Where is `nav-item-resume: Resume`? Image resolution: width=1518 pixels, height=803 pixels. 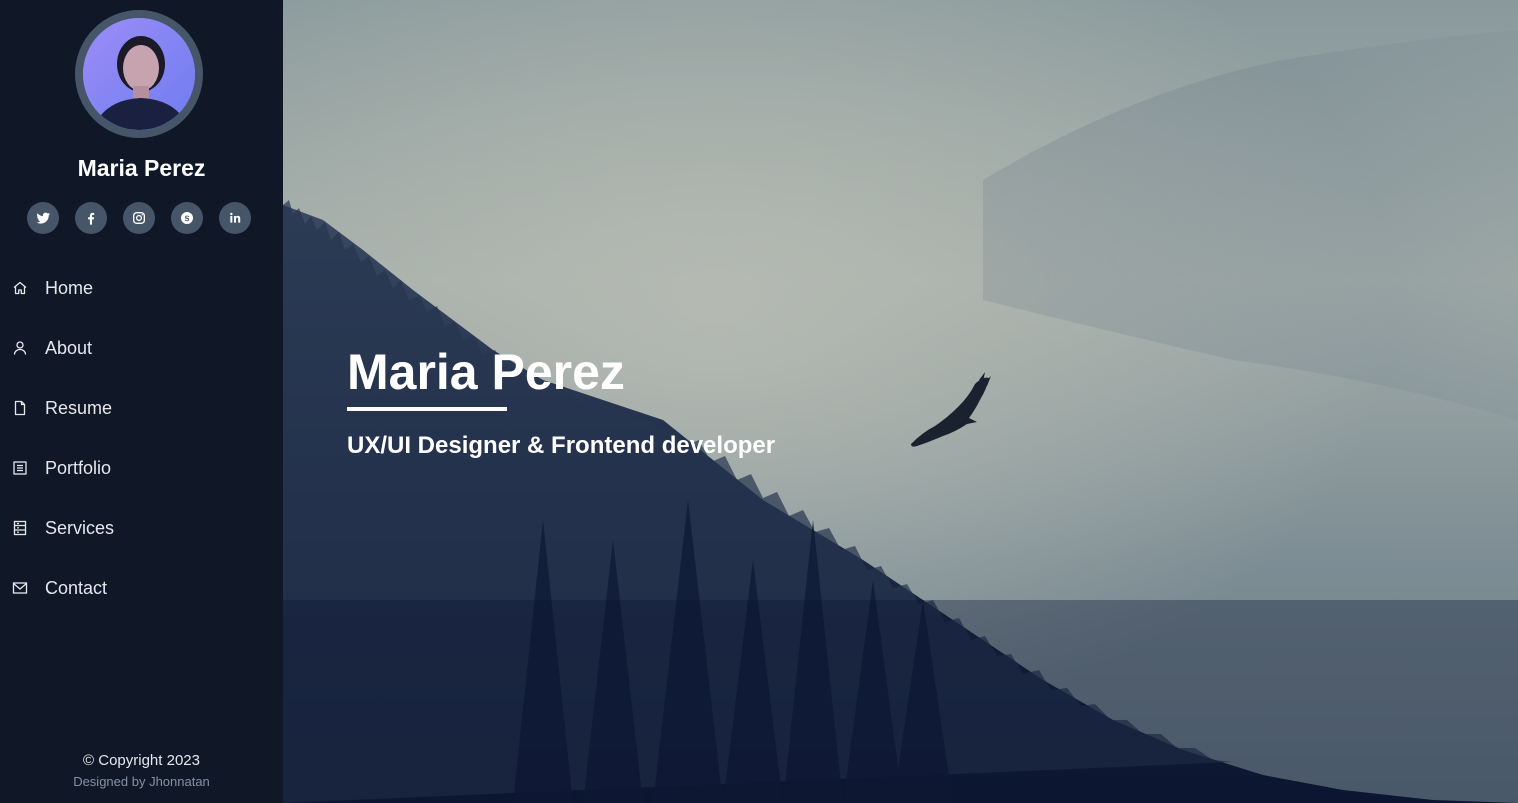 nav-item-resume: Resume is located at coordinates (141, 408).